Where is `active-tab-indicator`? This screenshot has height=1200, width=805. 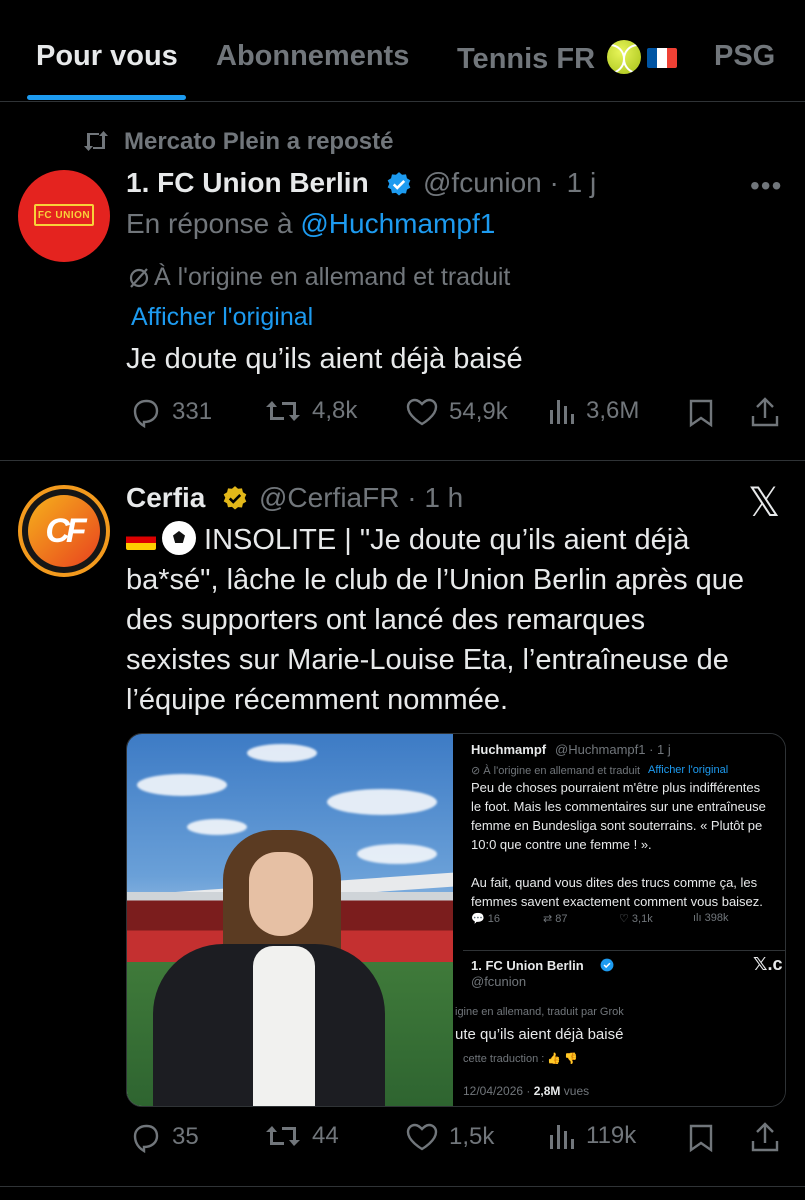 active-tab-indicator is located at coordinates (106, 97).